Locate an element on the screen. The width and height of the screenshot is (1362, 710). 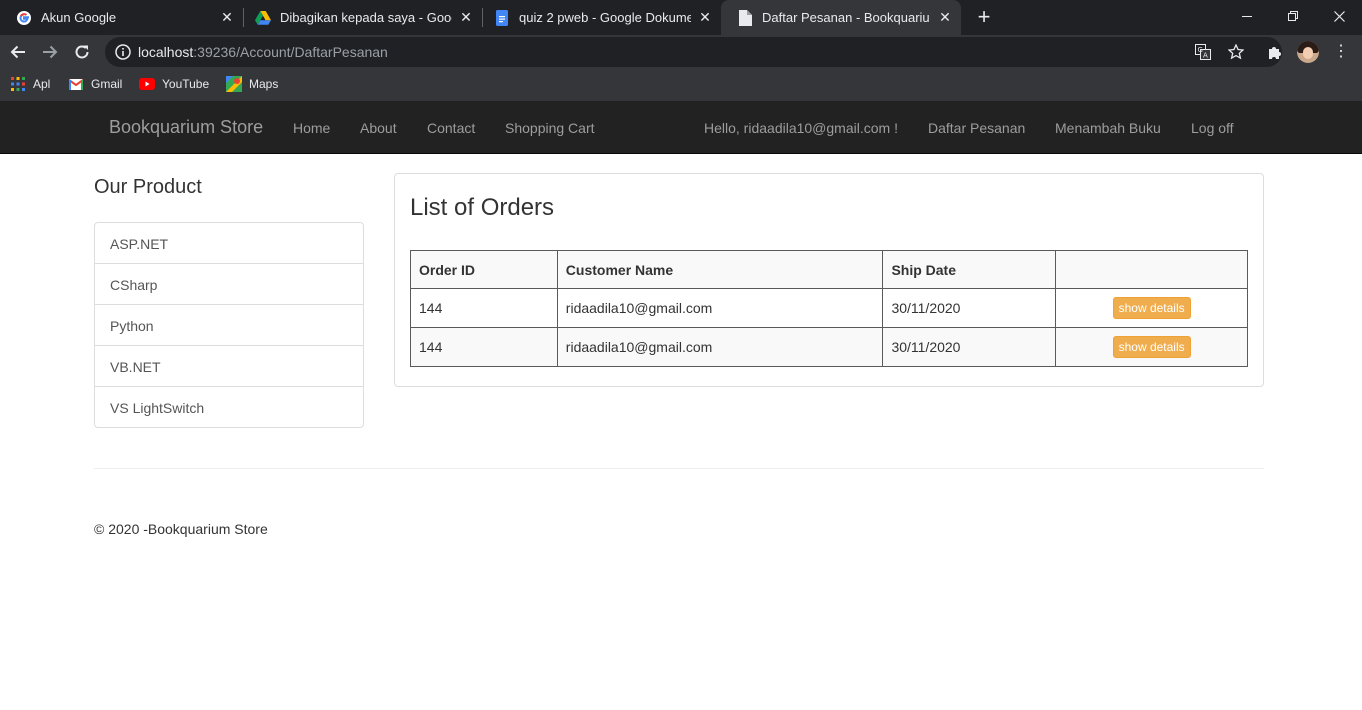
nav-home: Home is located at coordinates (311, 128).